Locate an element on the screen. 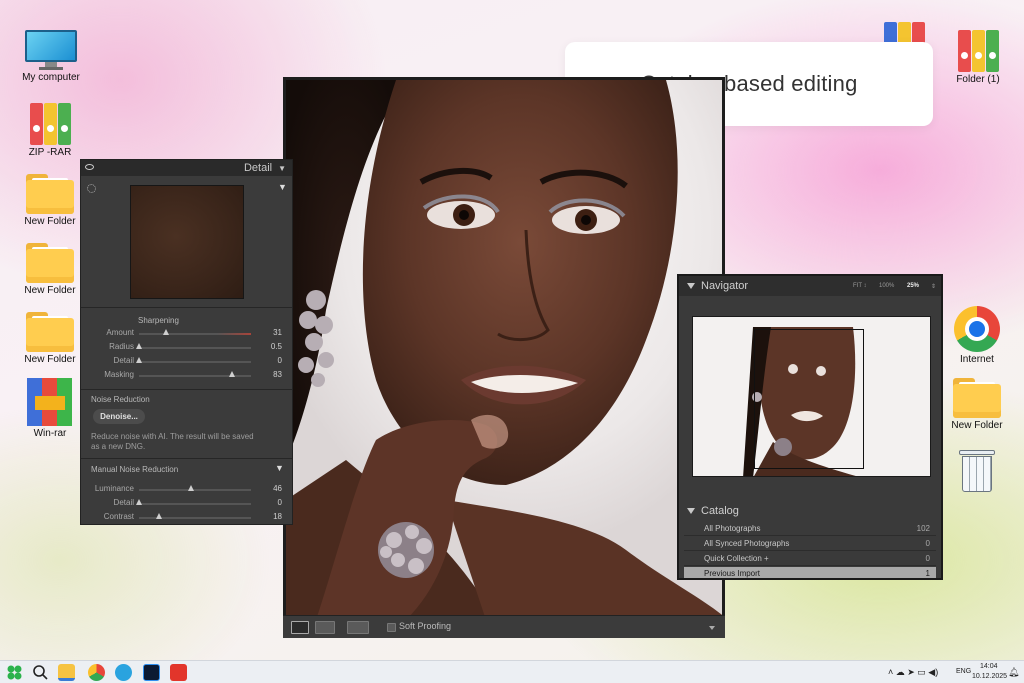  desktop-icon-label: Folder (1) is located at coordinates (978, 79).